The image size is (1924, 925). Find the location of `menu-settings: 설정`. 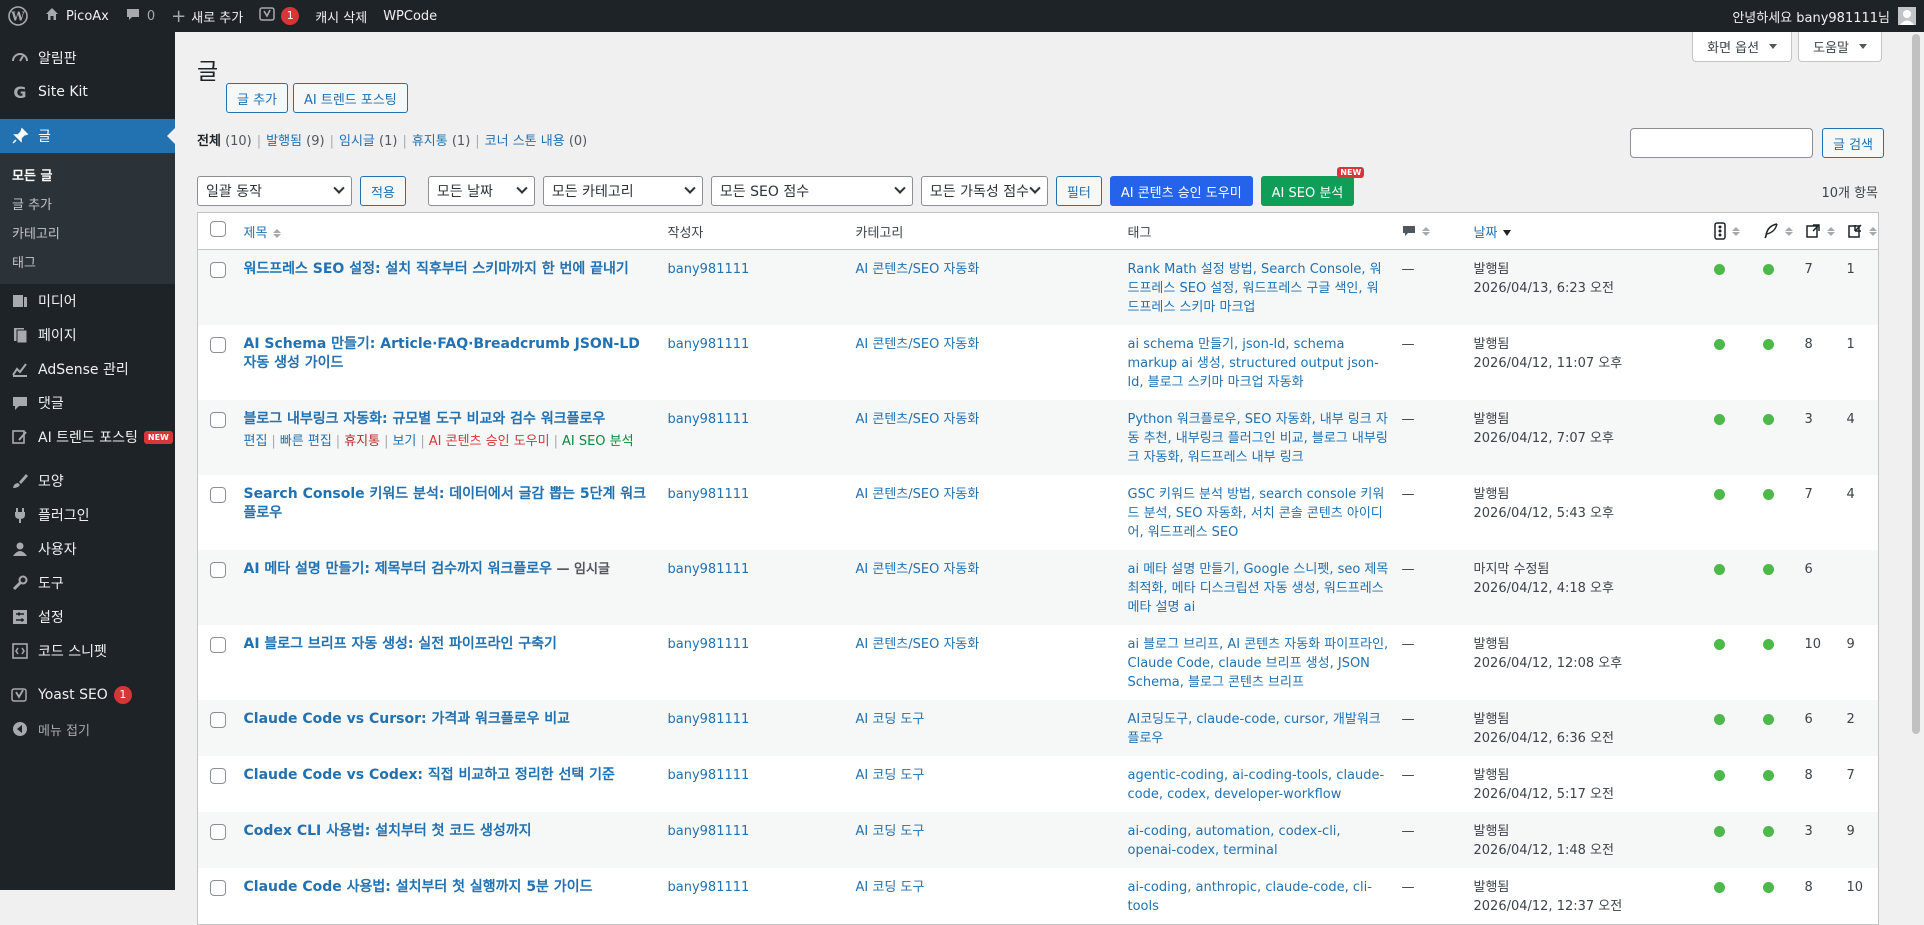

menu-settings: 설정 is located at coordinates (87, 617).